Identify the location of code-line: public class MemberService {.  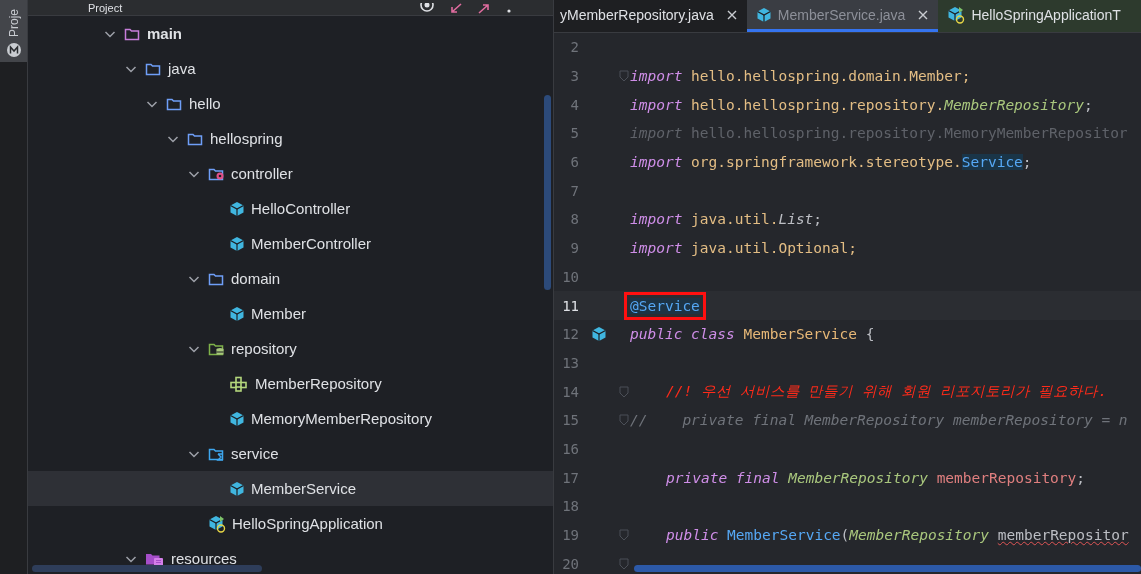
(752, 334).